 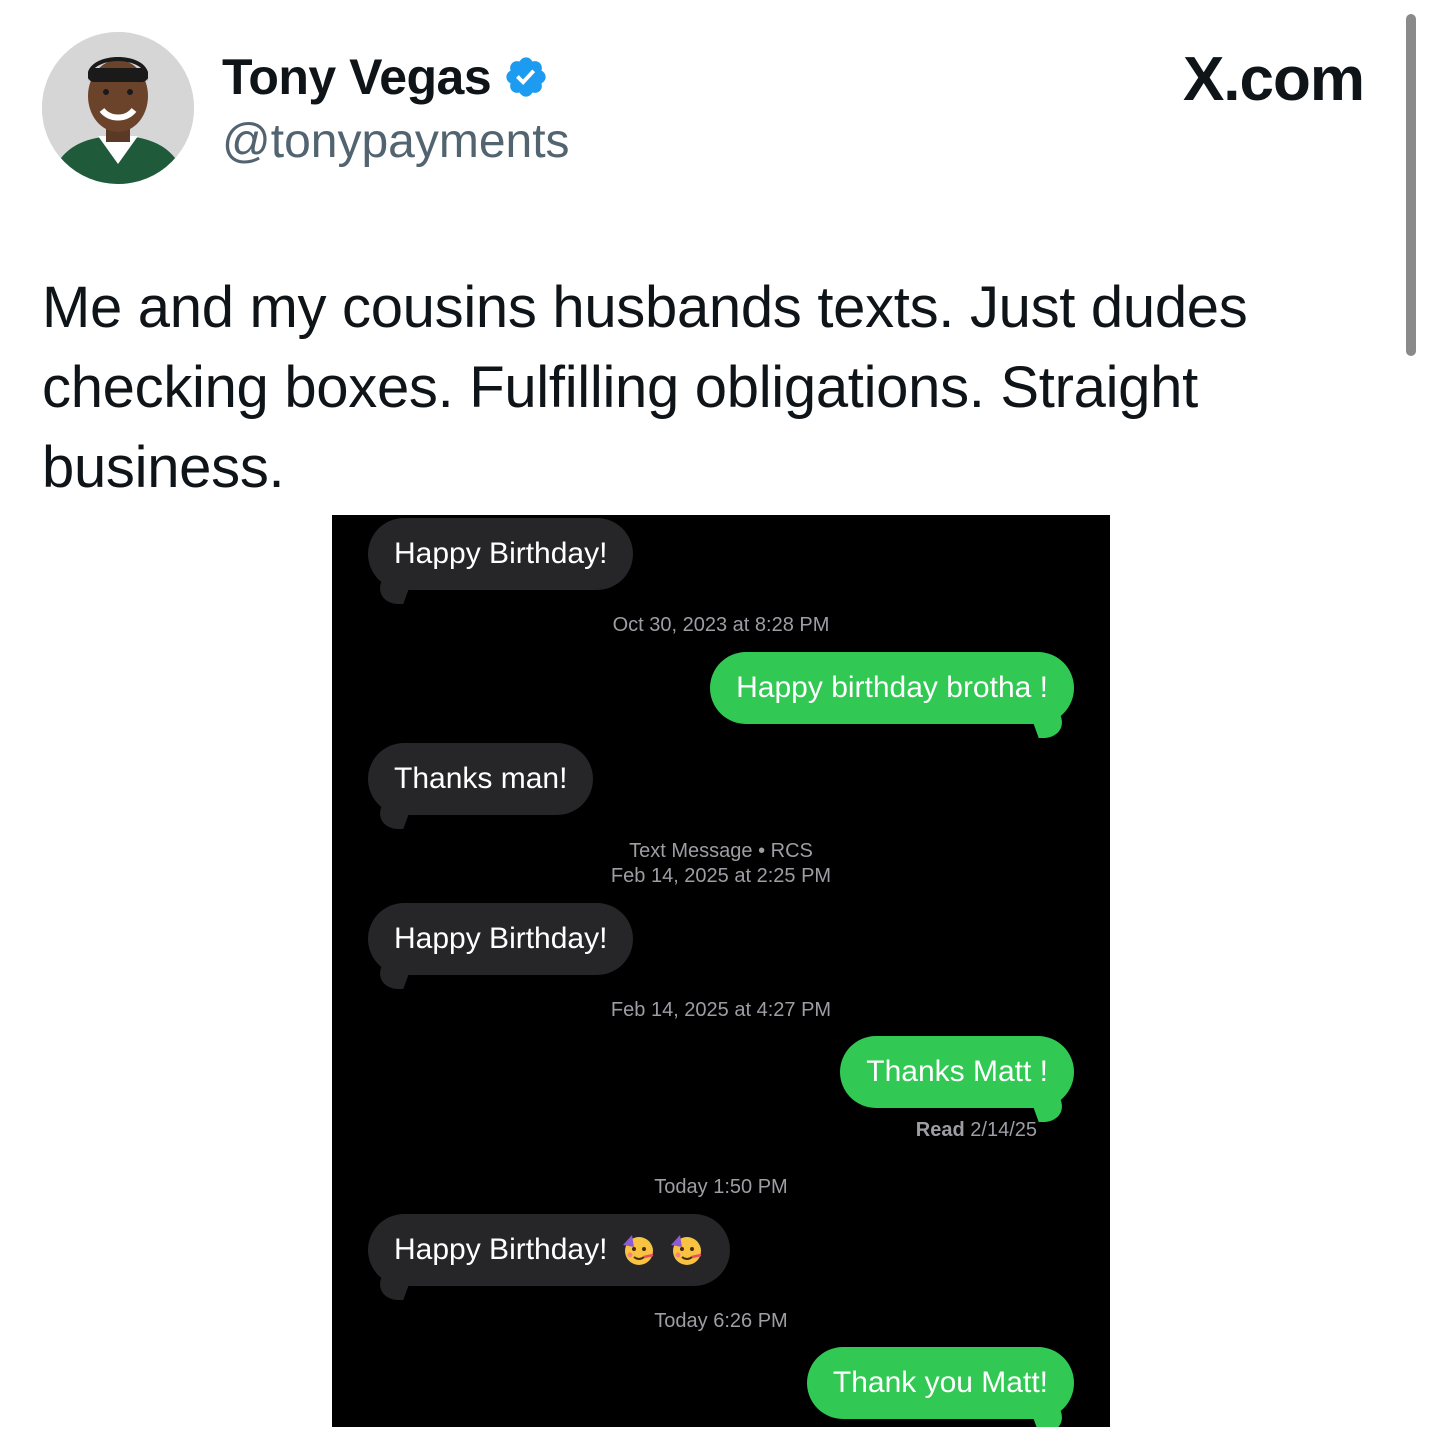 I want to click on message-bubble-outgoing: Thank you Matt!, so click(x=940, y=1383).